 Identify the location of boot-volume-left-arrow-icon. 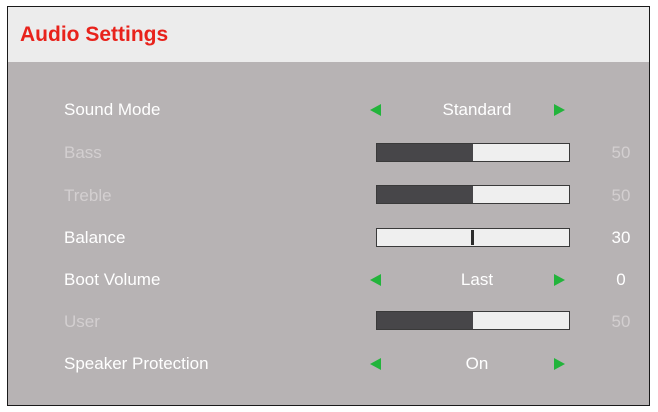
(375, 280).